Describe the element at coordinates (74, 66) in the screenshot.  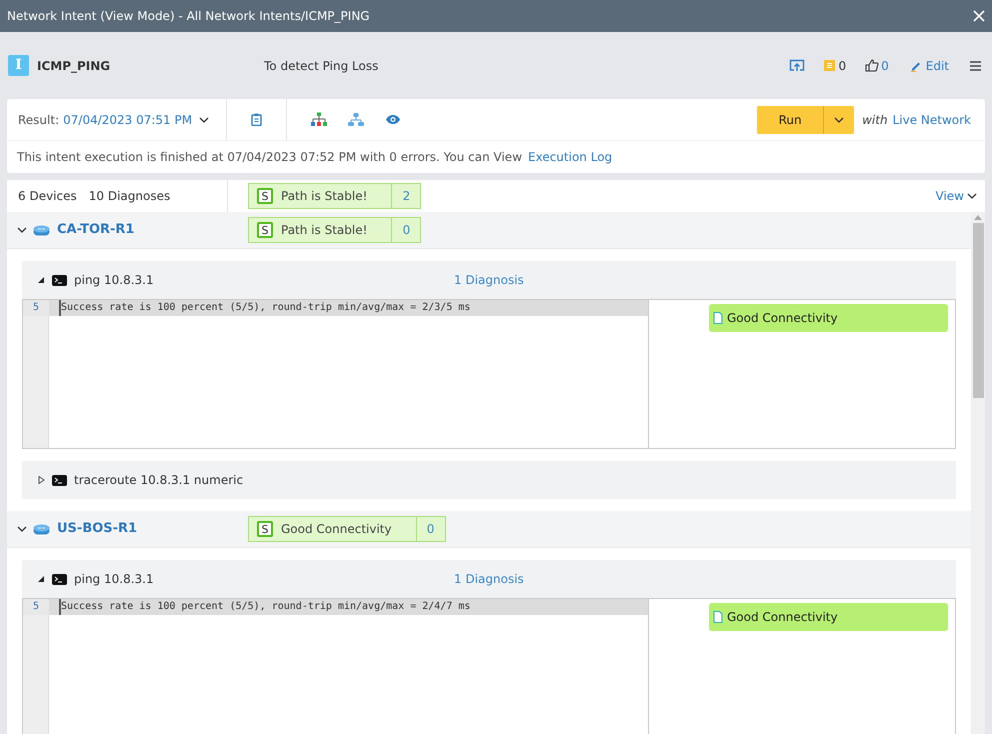
I see `intent-name: ICMP_PING` at that location.